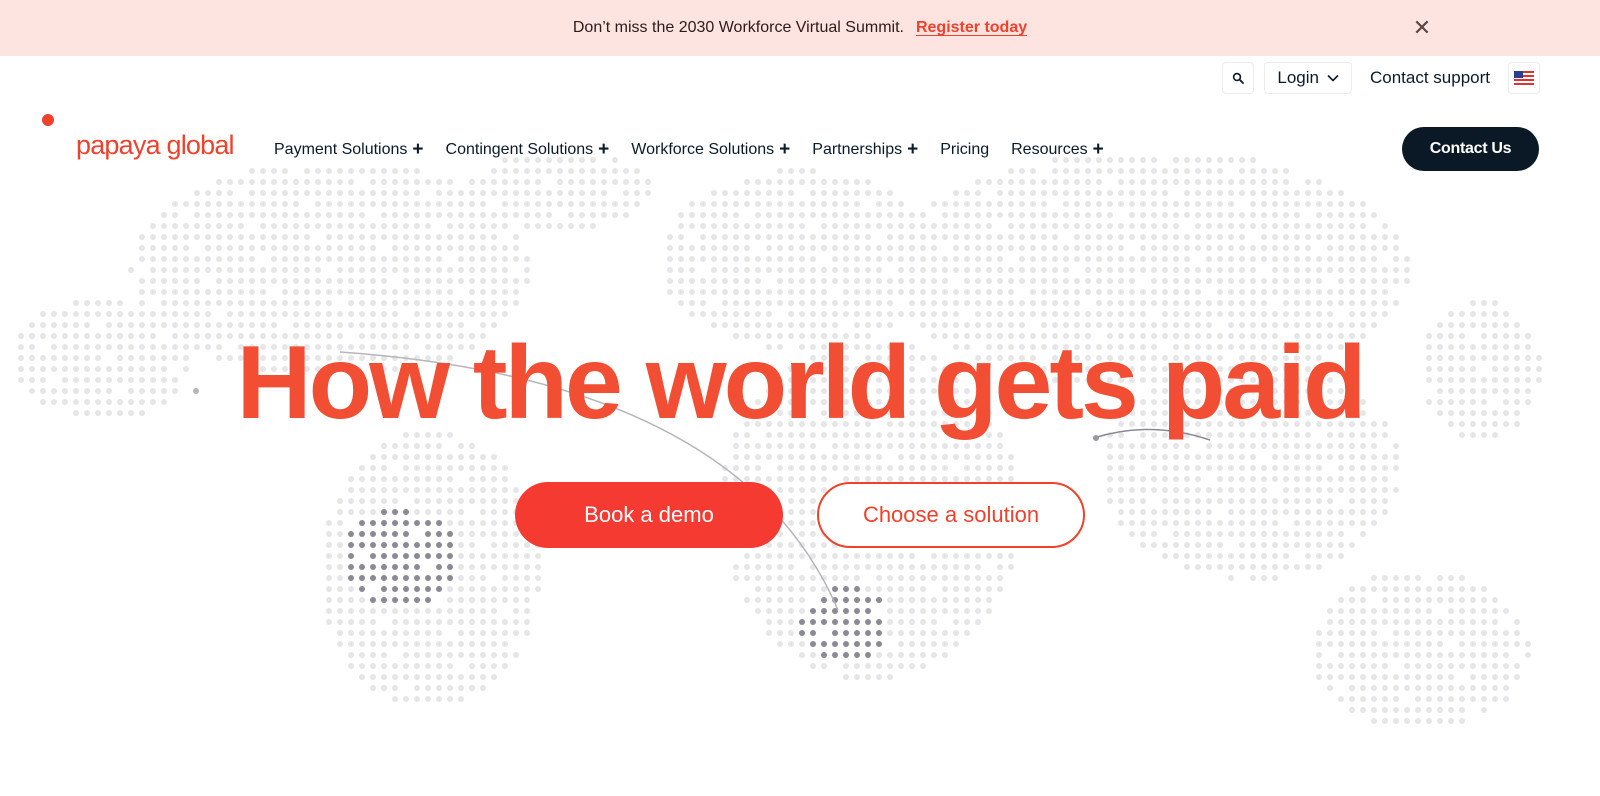  Describe the element at coordinates (155, 145) in the screenshot. I see `papaya-global-logo: papaya global` at that location.